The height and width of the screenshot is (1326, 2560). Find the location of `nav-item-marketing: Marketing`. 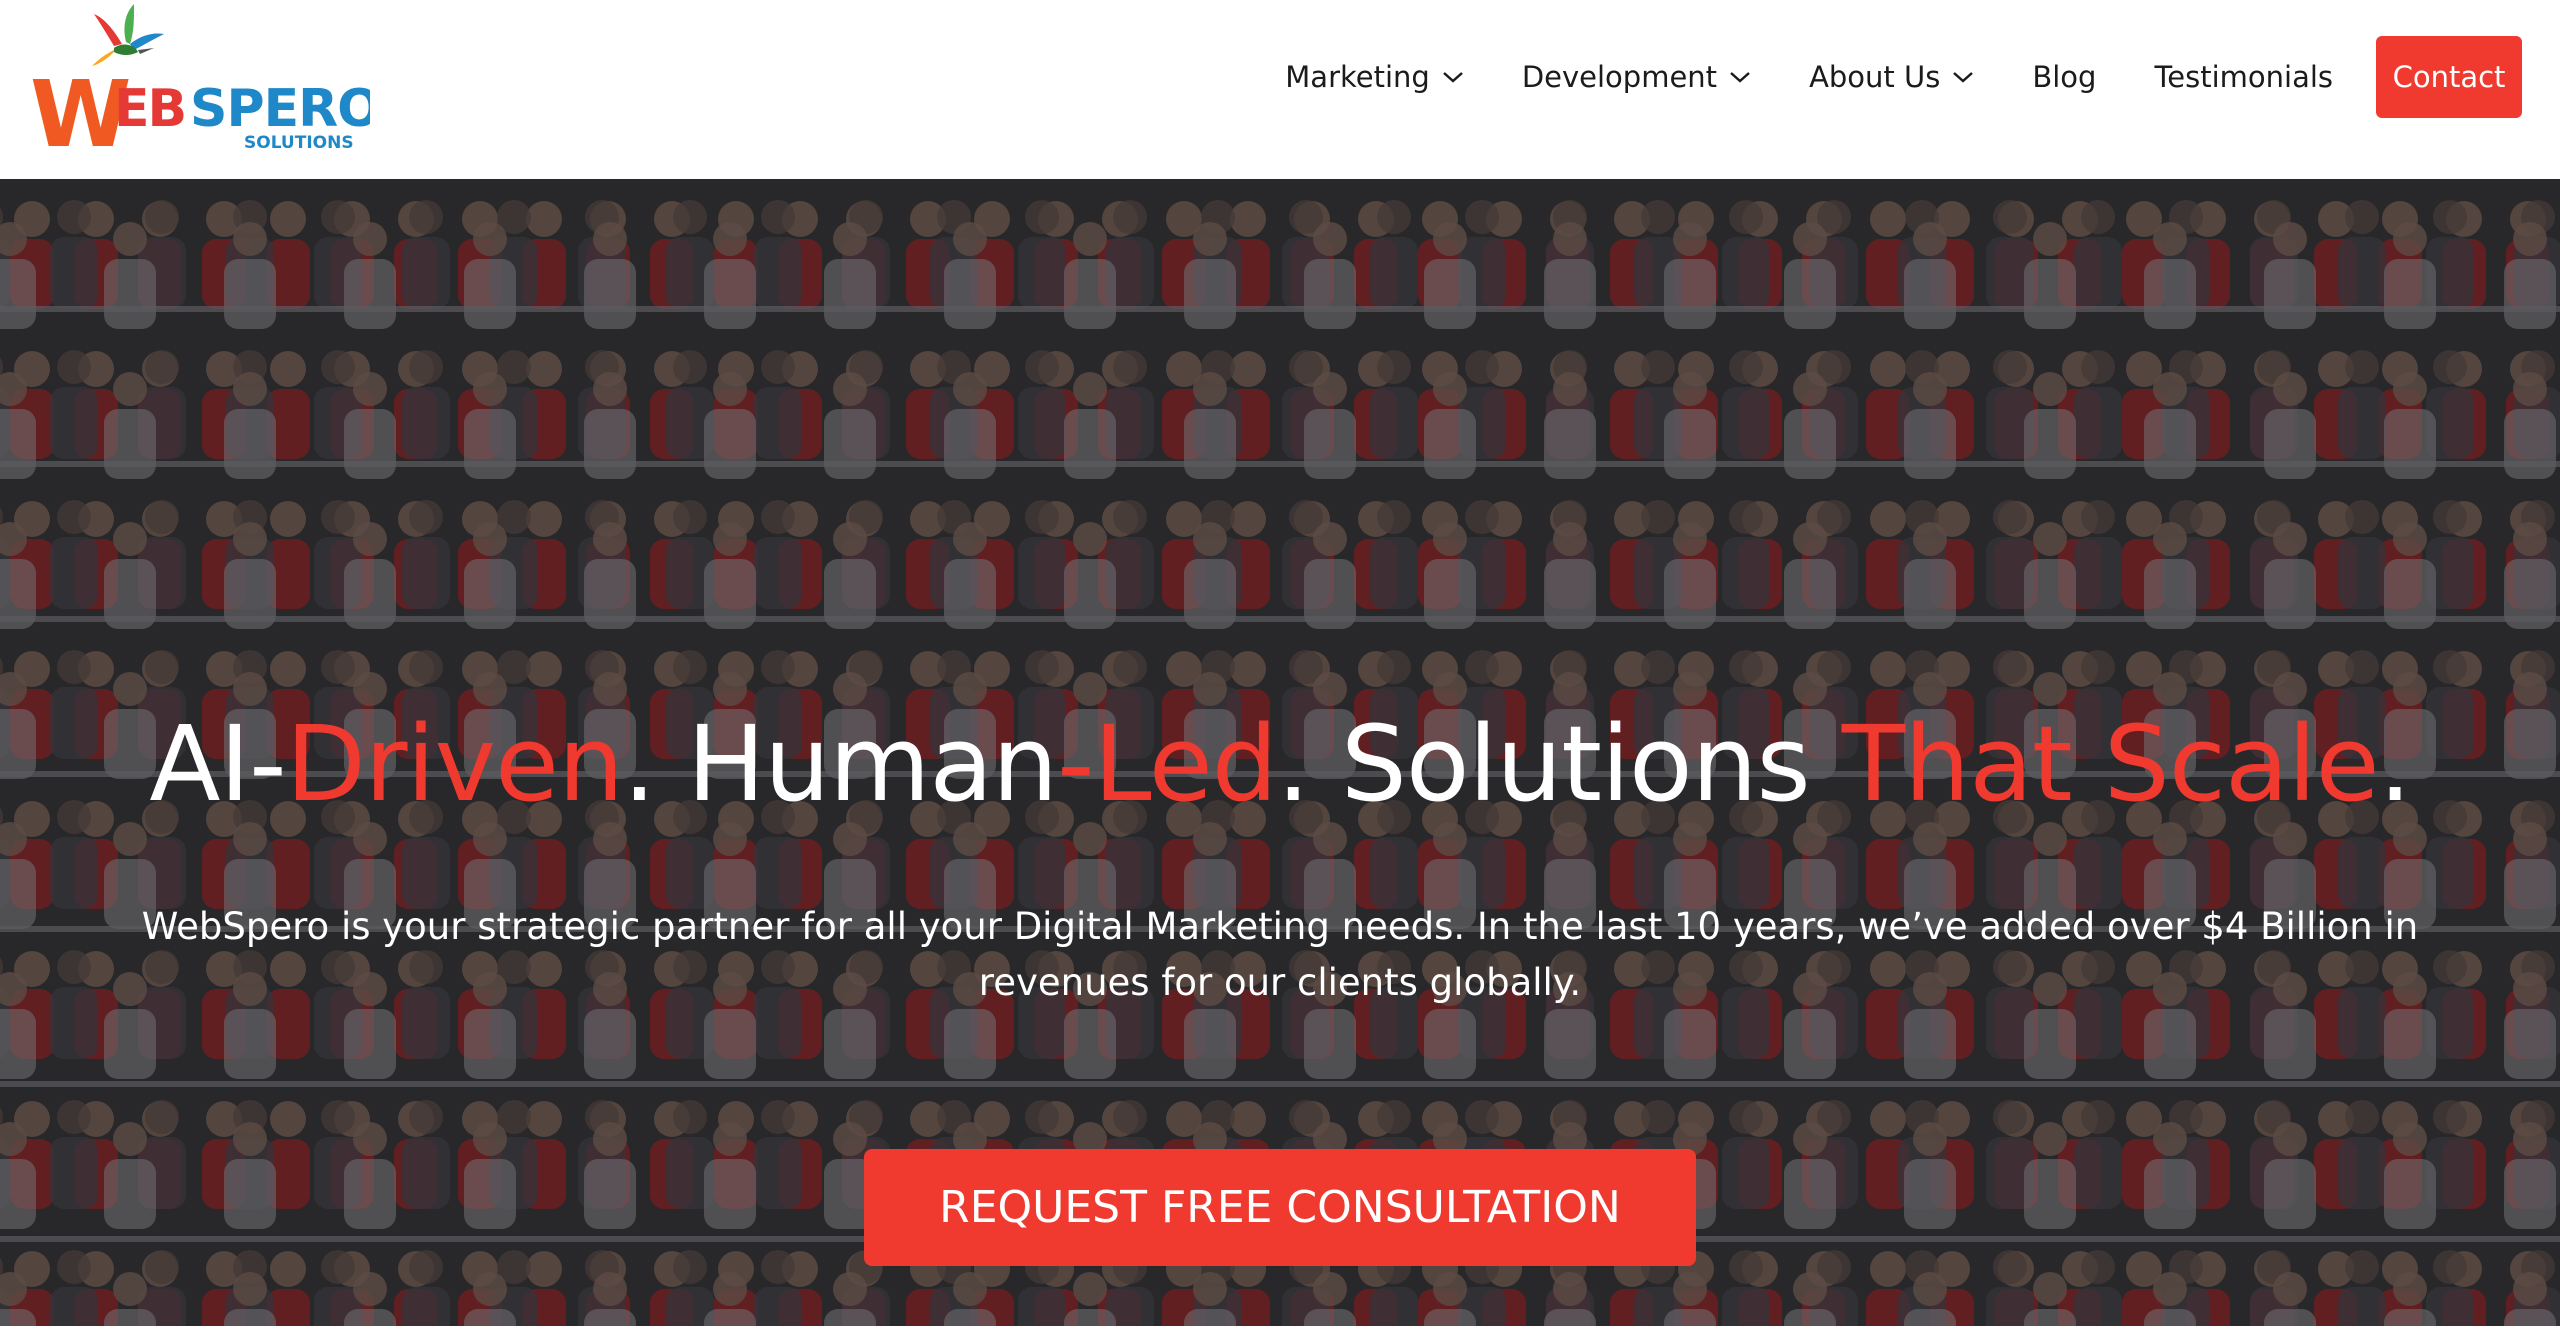

nav-item-marketing: Marketing is located at coordinates (1374, 77).